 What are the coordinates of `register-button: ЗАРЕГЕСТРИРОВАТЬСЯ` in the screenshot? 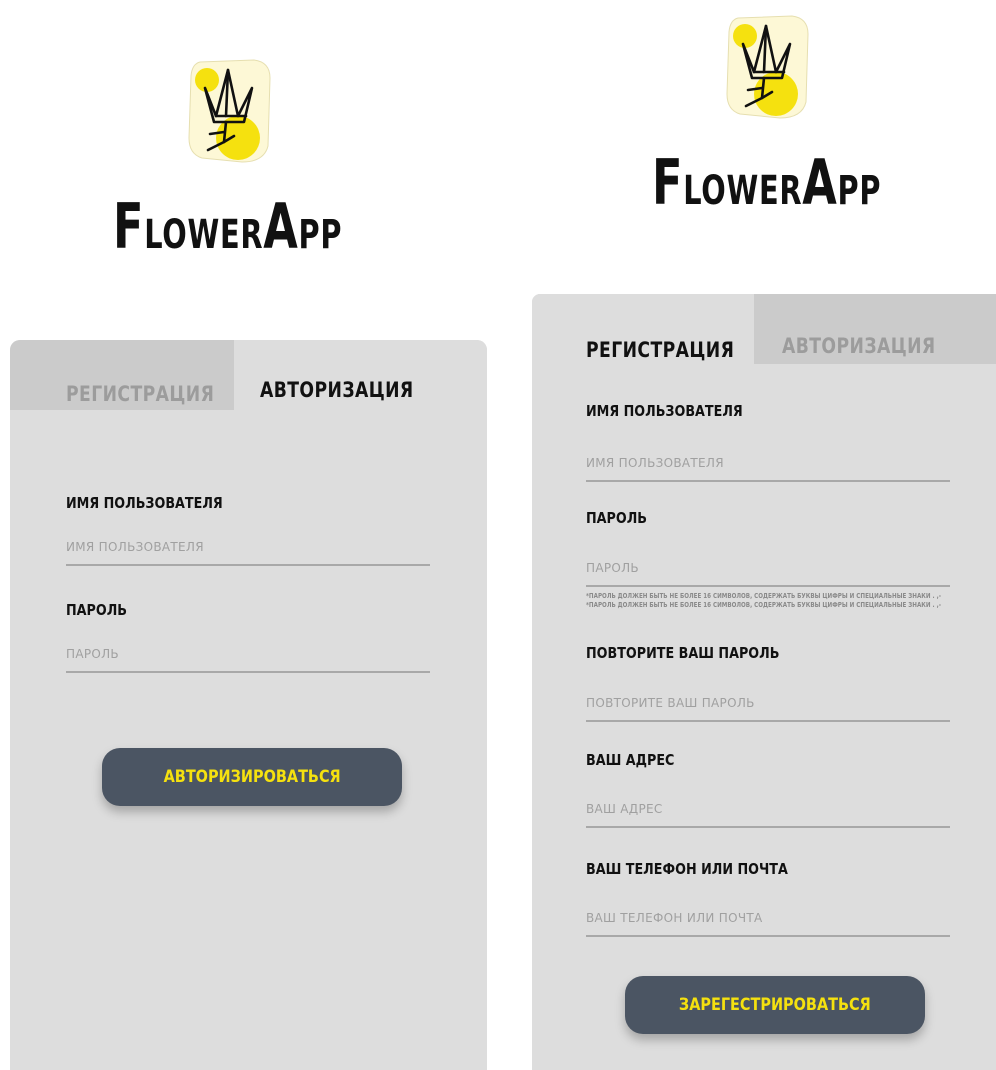 It's located at (775, 1005).